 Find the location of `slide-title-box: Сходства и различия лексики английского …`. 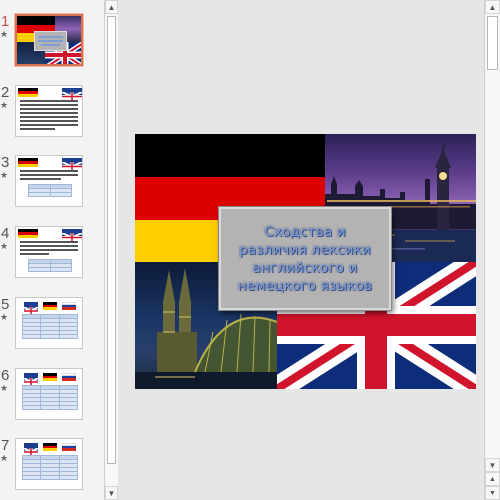

slide-title-box: Сходства и различия лексики английского … is located at coordinates (305, 258).